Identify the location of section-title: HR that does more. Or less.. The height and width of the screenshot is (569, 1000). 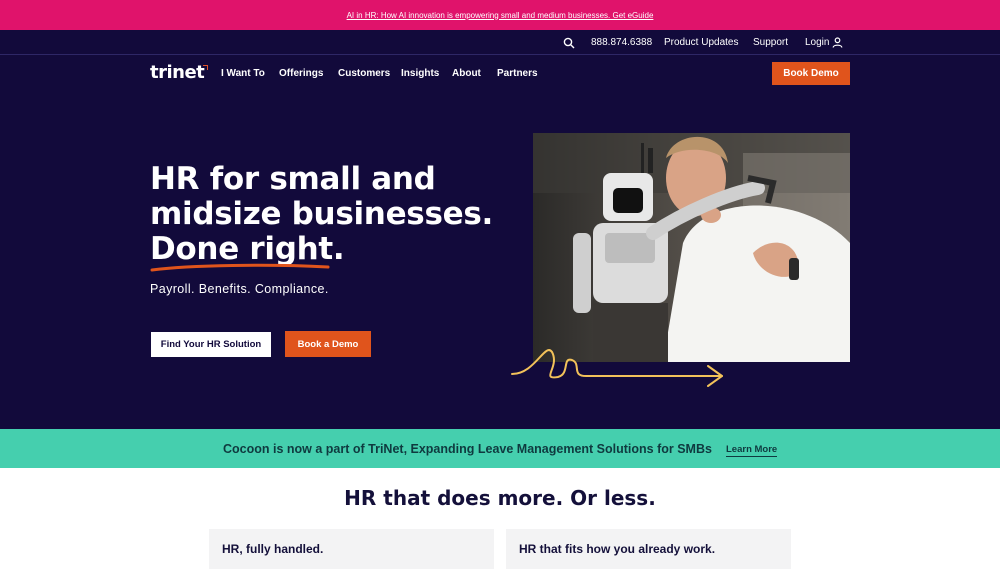
(500, 498).